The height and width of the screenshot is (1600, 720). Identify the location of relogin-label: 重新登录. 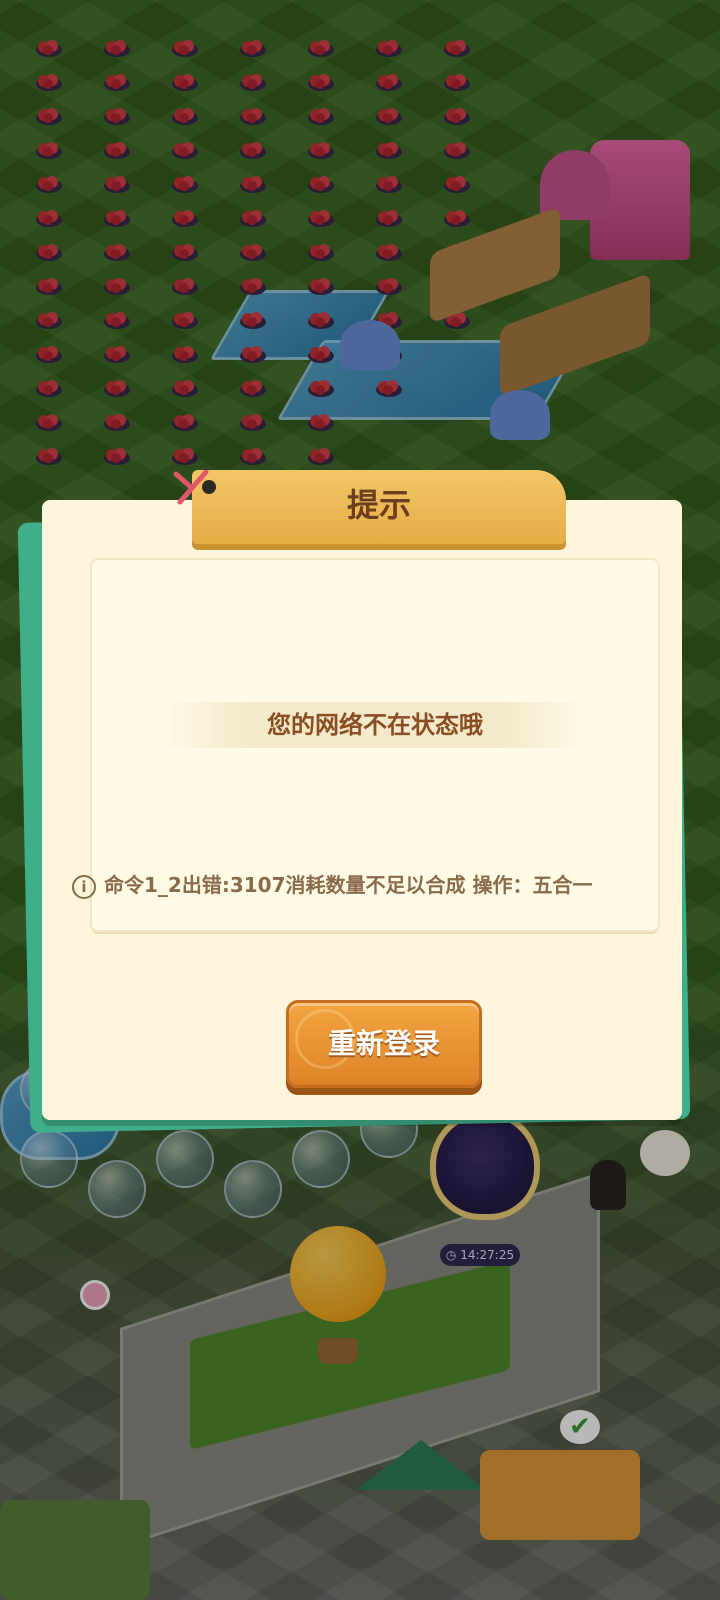
(383, 1043).